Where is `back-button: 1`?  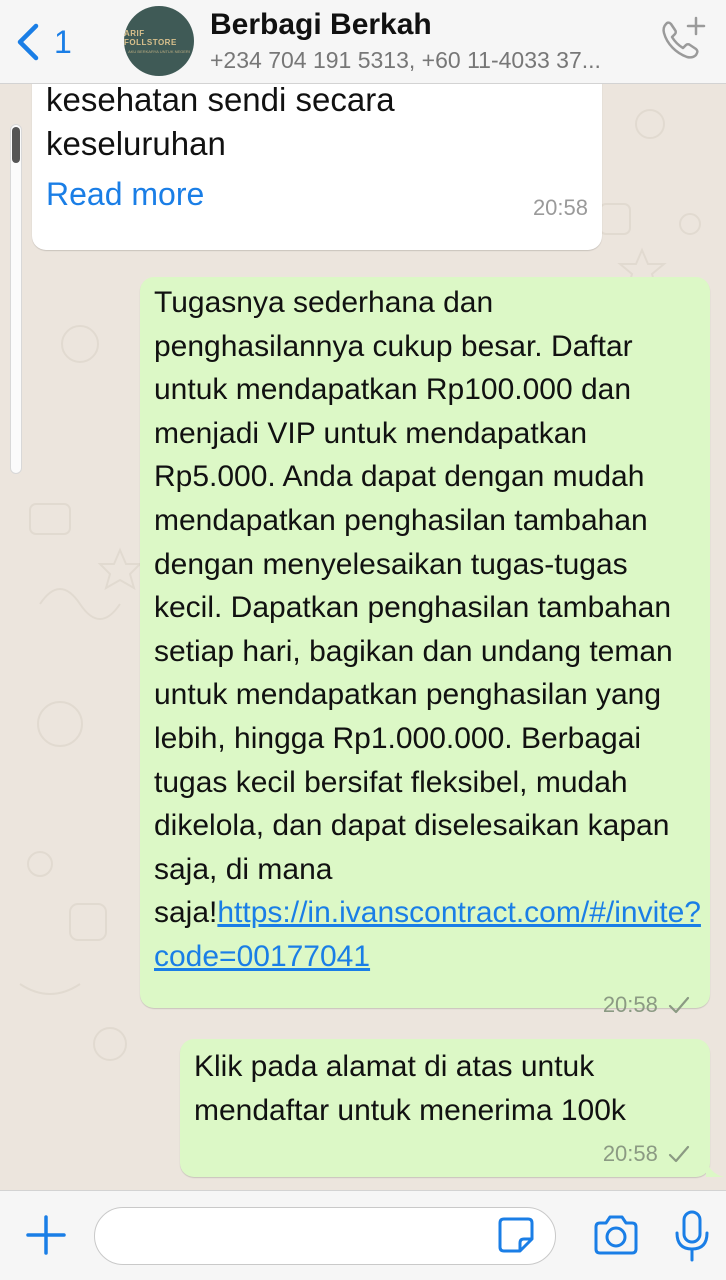 back-button: 1 is located at coordinates (43, 42).